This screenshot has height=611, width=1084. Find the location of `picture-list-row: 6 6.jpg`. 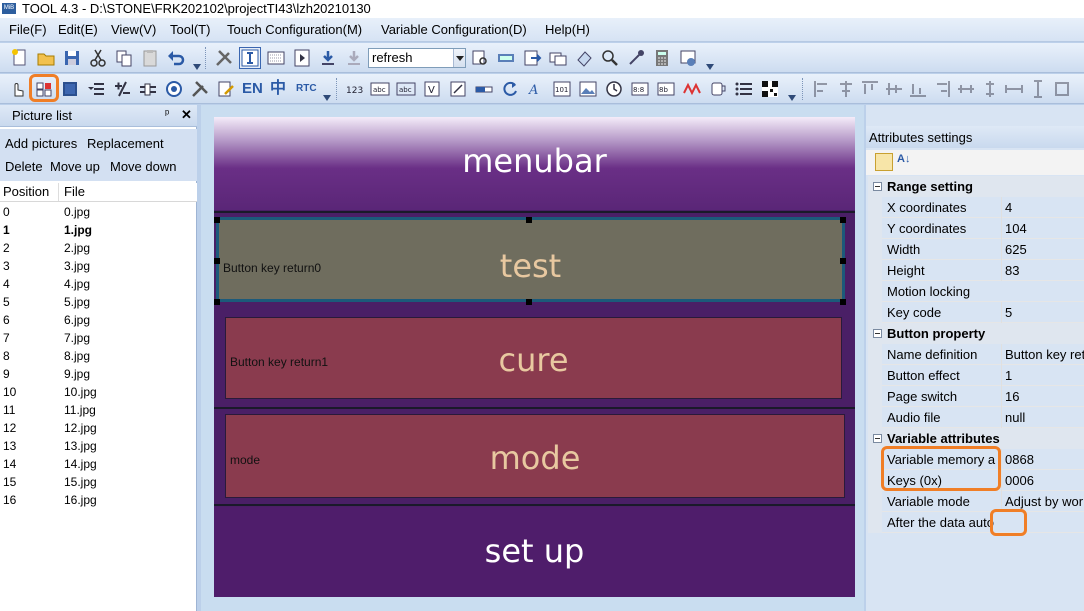

picture-list-row: 6 6.jpg is located at coordinates (98, 320).